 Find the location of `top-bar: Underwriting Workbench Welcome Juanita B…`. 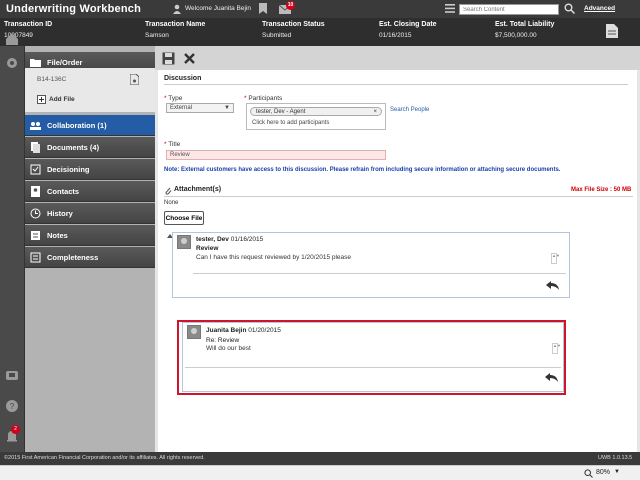

top-bar: Underwriting Workbench Welcome Juanita B… is located at coordinates (320, 9).